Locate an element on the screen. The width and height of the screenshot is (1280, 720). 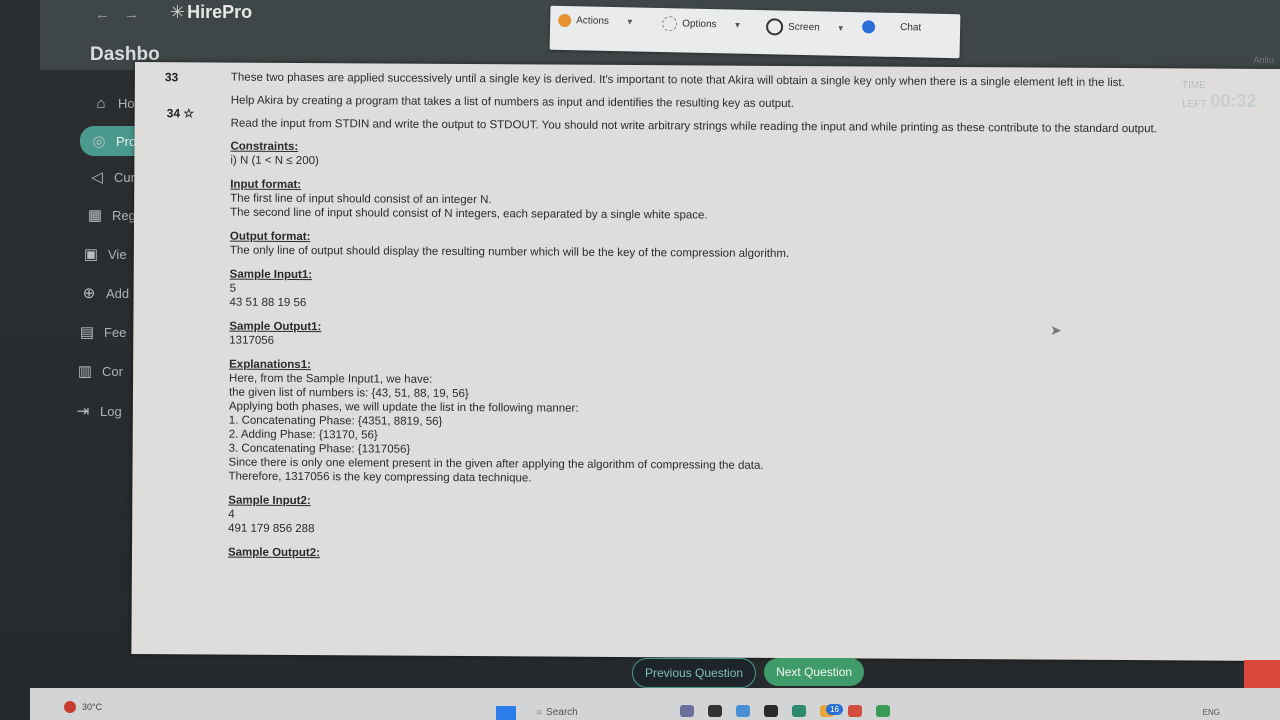
question-numbers: 33 34 ☆ is located at coordinates (180, 106).